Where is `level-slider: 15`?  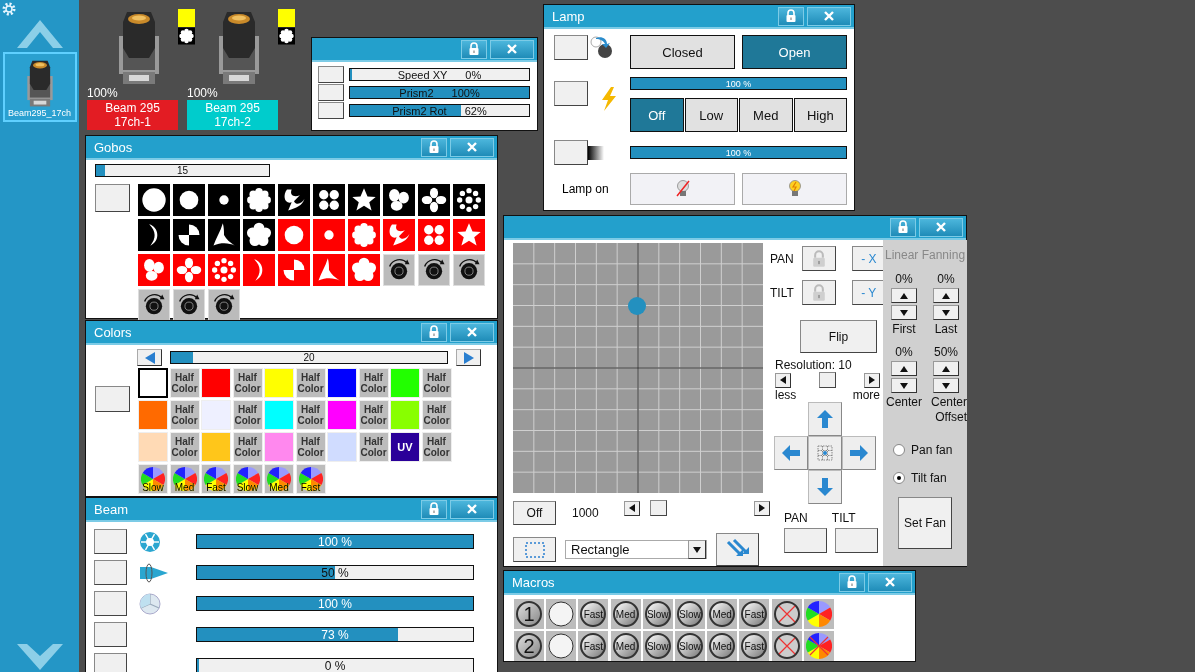
level-slider: 15 is located at coordinates (182, 170).